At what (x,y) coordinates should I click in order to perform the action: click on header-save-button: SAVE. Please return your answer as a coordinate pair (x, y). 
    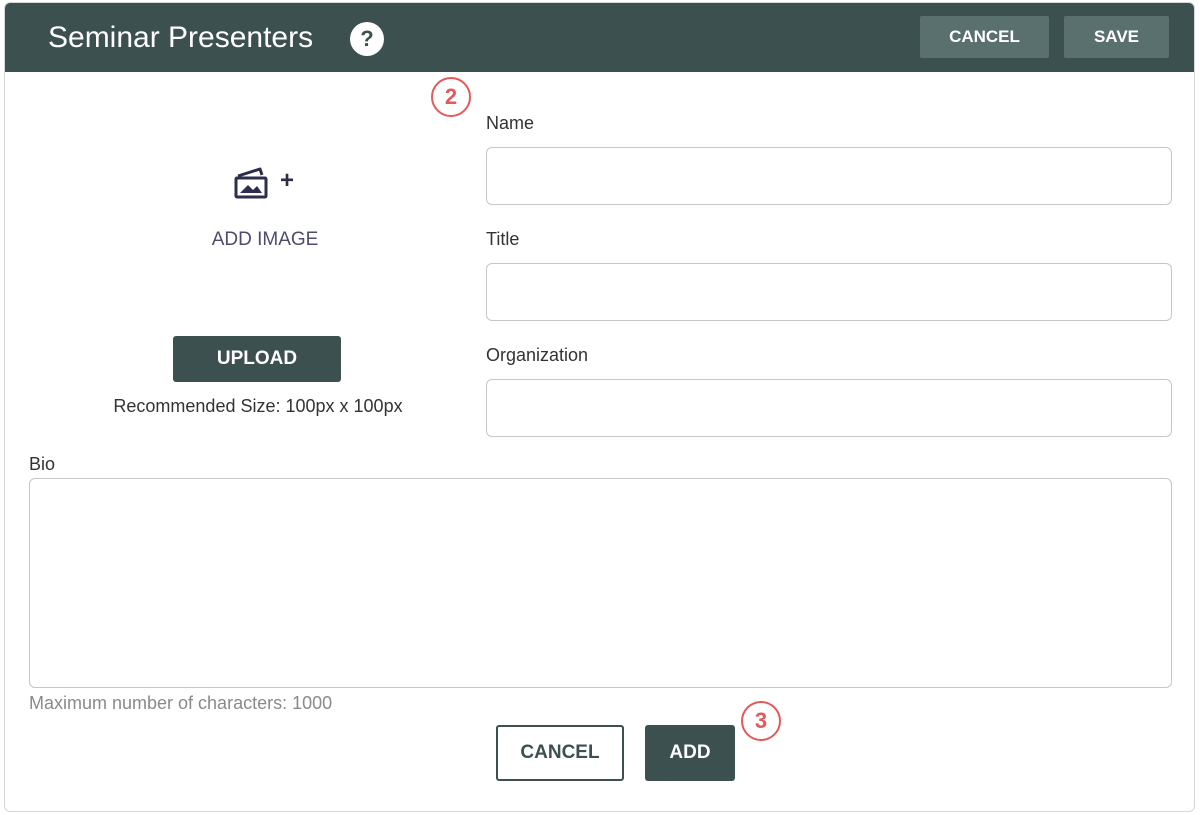
    Looking at the image, I should click on (1116, 37).